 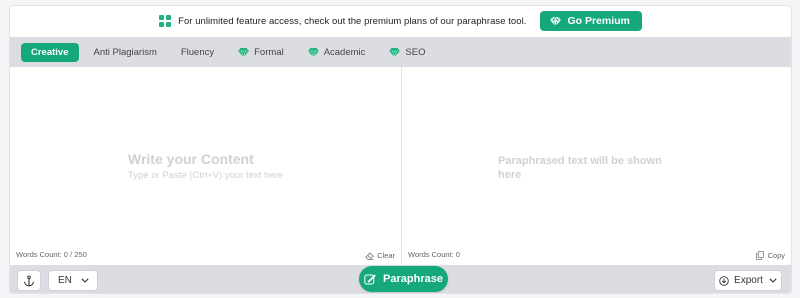 I want to click on eraser-icon, so click(x=369, y=255).